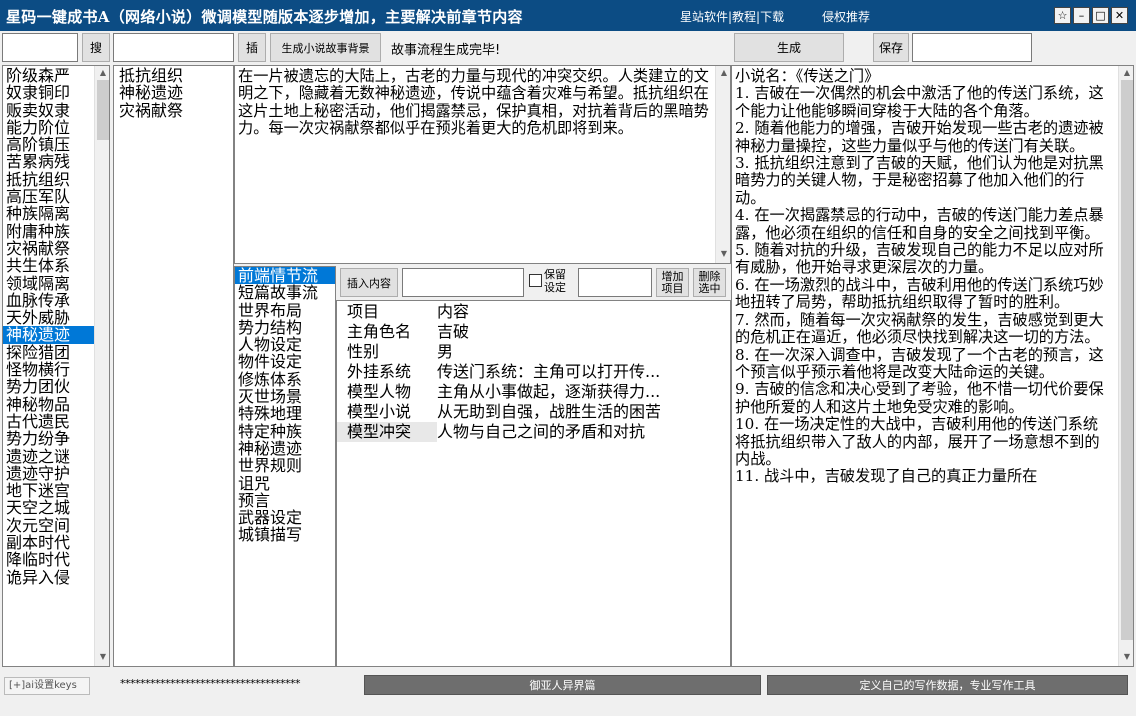 The height and width of the screenshot is (716, 1136). What do you see at coordinates (1081, 15) in the screenshot?
I see `minimize-button: –` at bounding box center [1081, 15].